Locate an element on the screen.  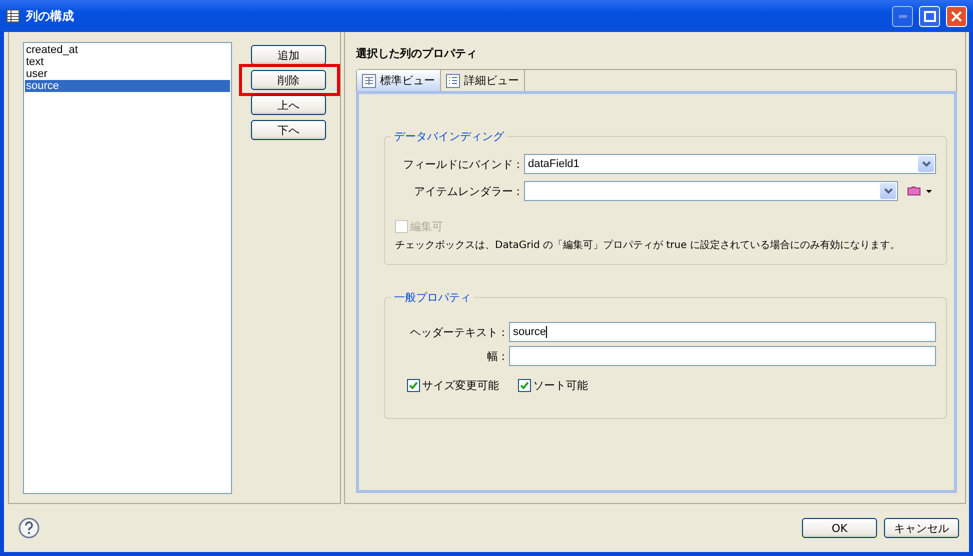
maximize-icon is located at coordinates (930, 16).